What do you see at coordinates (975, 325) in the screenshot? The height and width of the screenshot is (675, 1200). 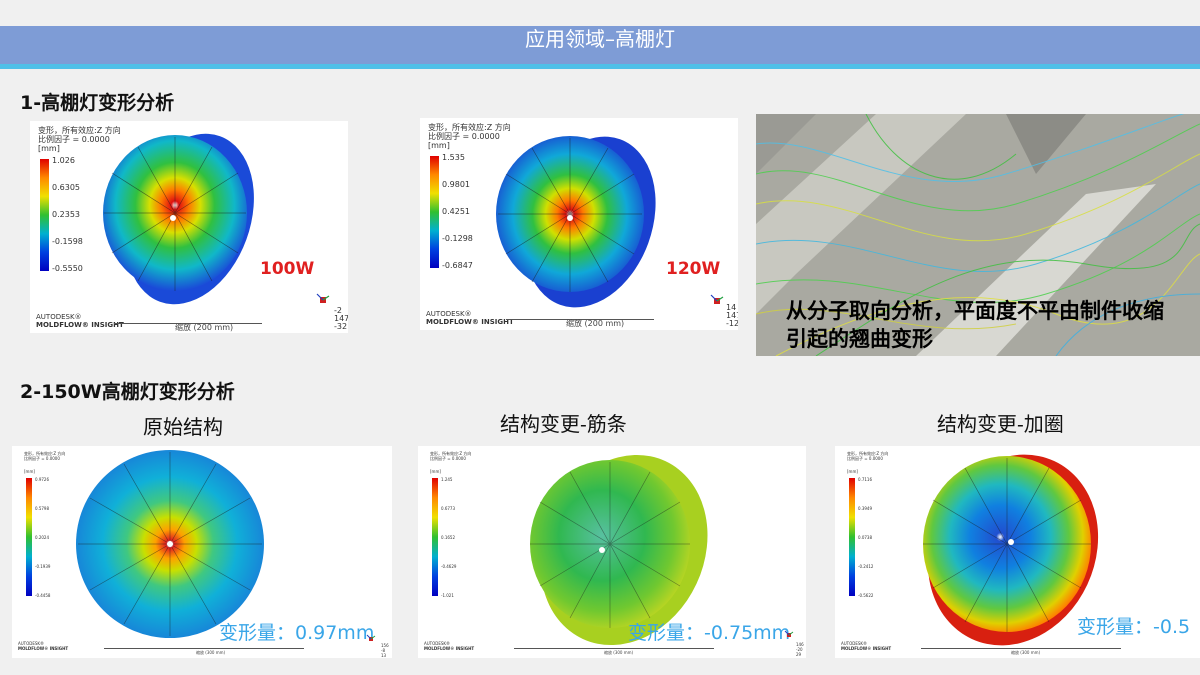 I see `orientation-analysis-text: 从分子取向分析，平面度不平由制件收缩引起的翘曲变形` at bounding box center [975, 325].